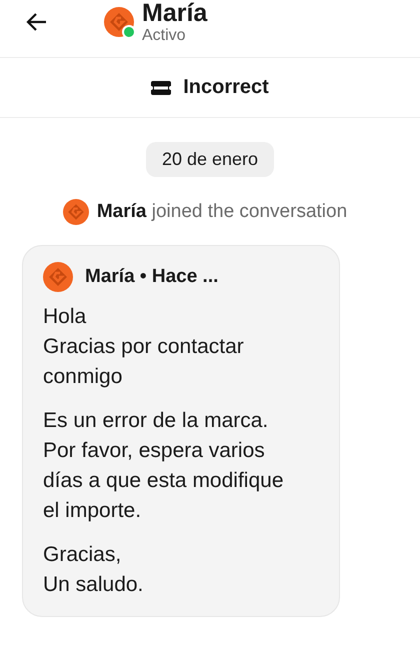 Image resolution: width=420 pixels, height=647 pixels. I want to click on message-text: Gracias, Un saludo., so click(93, 570).